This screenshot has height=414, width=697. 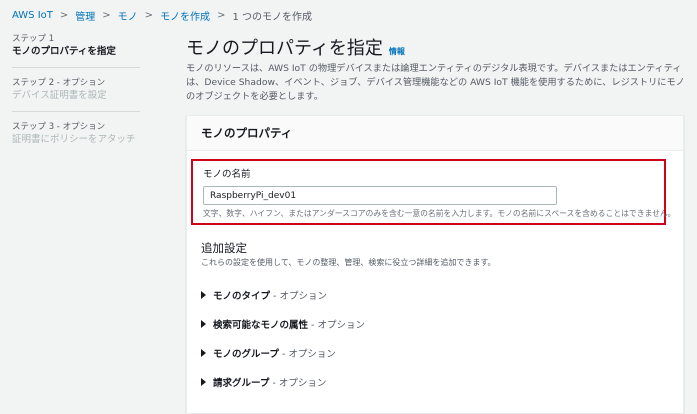 What do you see at coordinates (224, 248) in the screenshot?
I see `additional-settings-title: 追加設定` at bounding box center [224, 248].